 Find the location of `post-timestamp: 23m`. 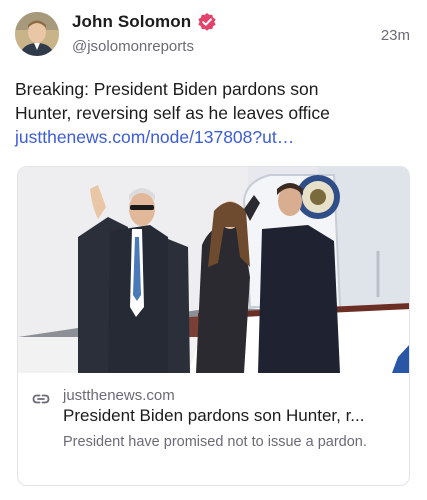

post-timestamp: 23m is located at coordinates (395, 35).